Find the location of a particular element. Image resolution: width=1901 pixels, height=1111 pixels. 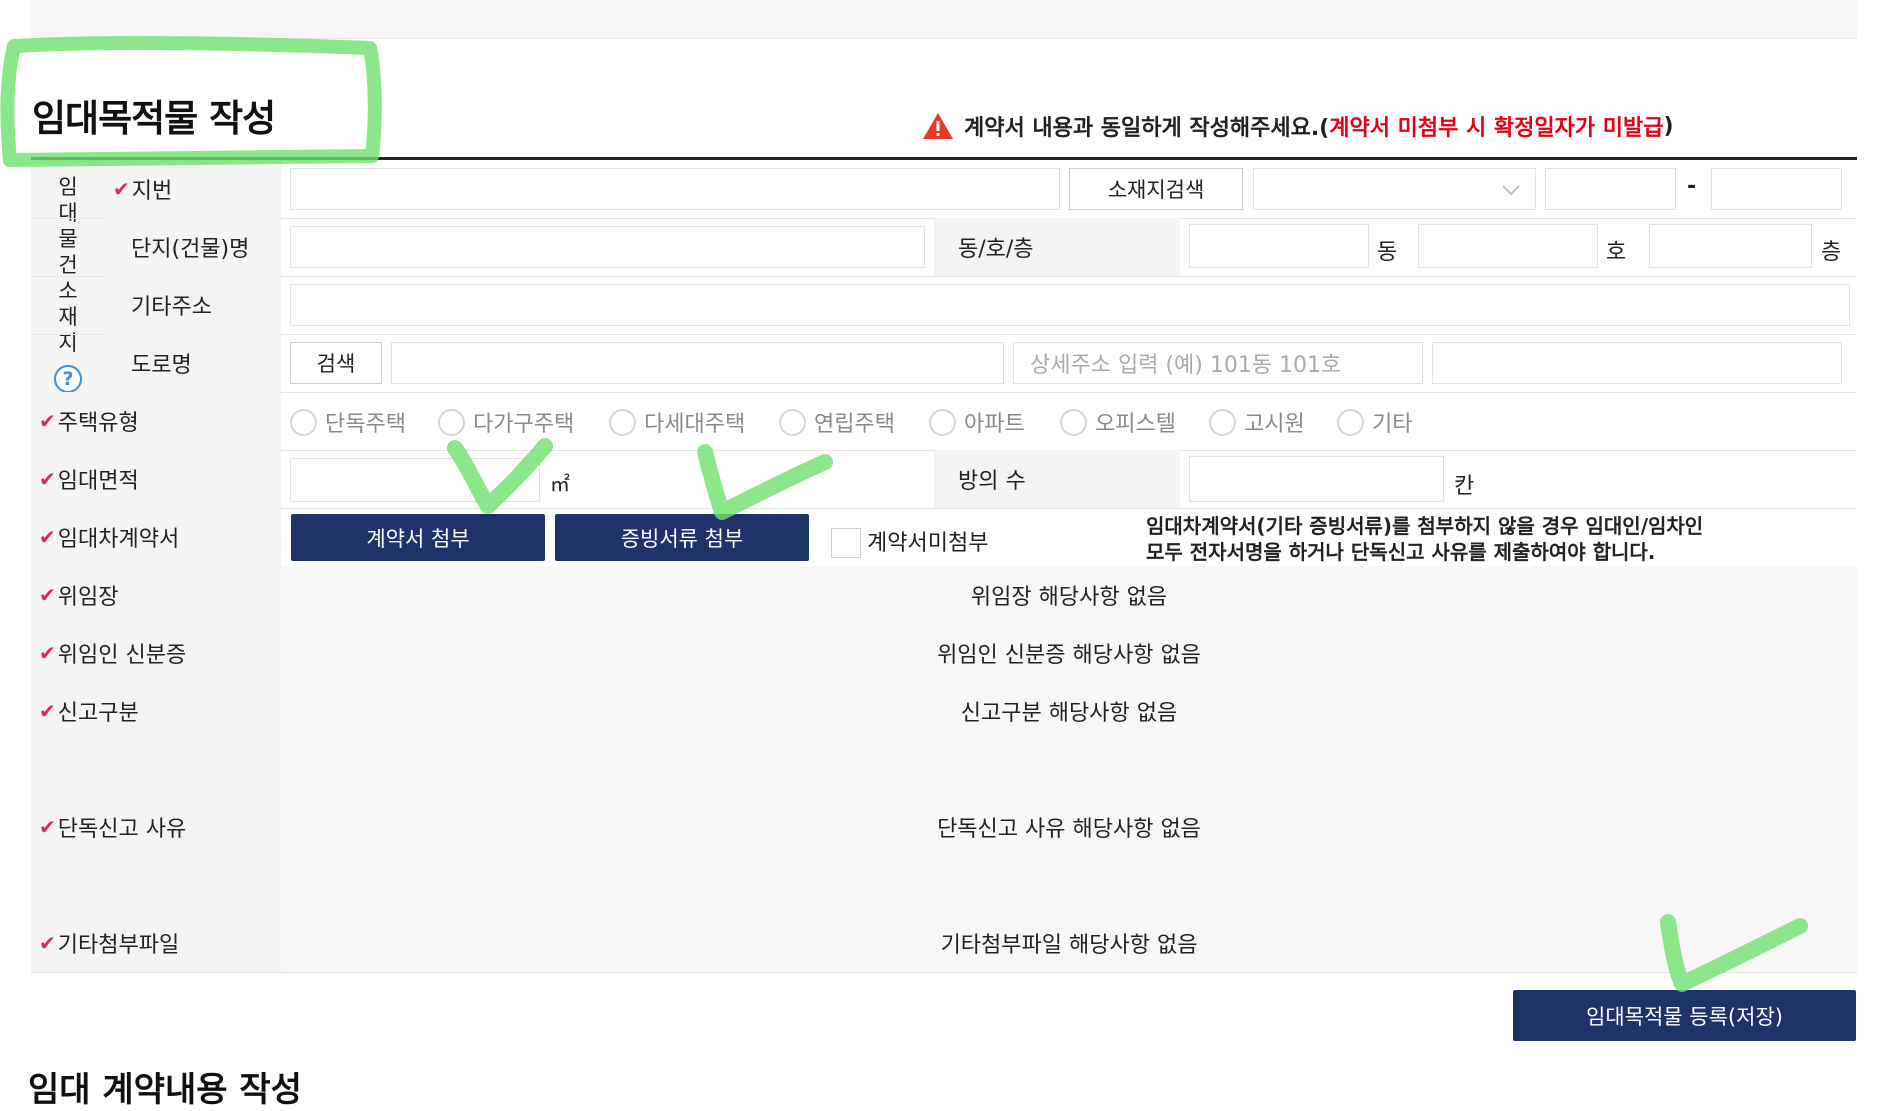

notice-close: ) is located at coordinates (1668, 126).